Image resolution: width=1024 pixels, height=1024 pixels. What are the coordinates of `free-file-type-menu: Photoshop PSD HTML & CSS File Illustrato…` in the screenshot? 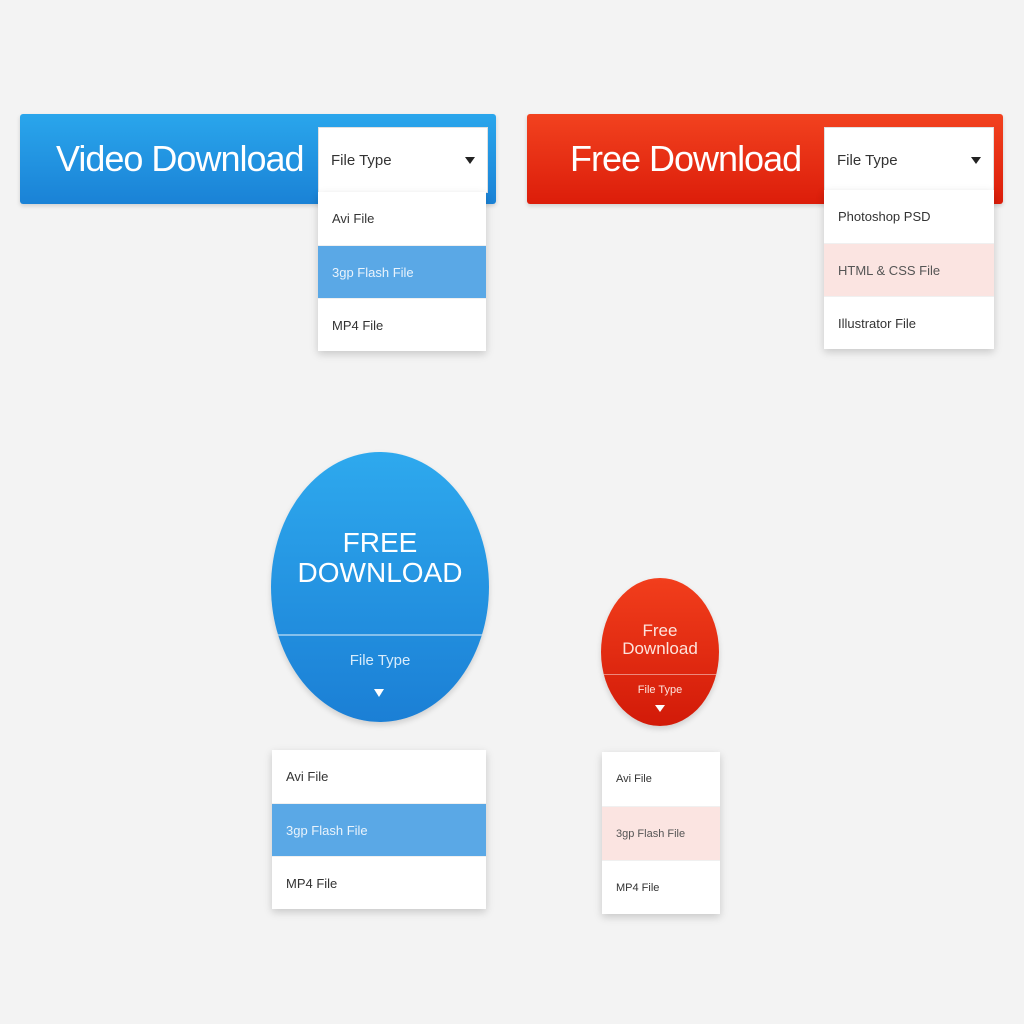 It's located at (909, 269).